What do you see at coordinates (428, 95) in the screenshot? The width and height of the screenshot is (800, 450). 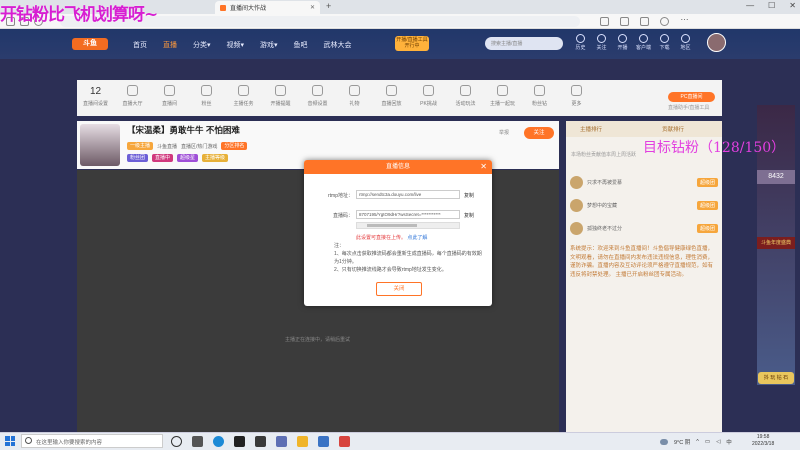 I see `toolbar-item: PK挑战` at bounding box center [428, 95].